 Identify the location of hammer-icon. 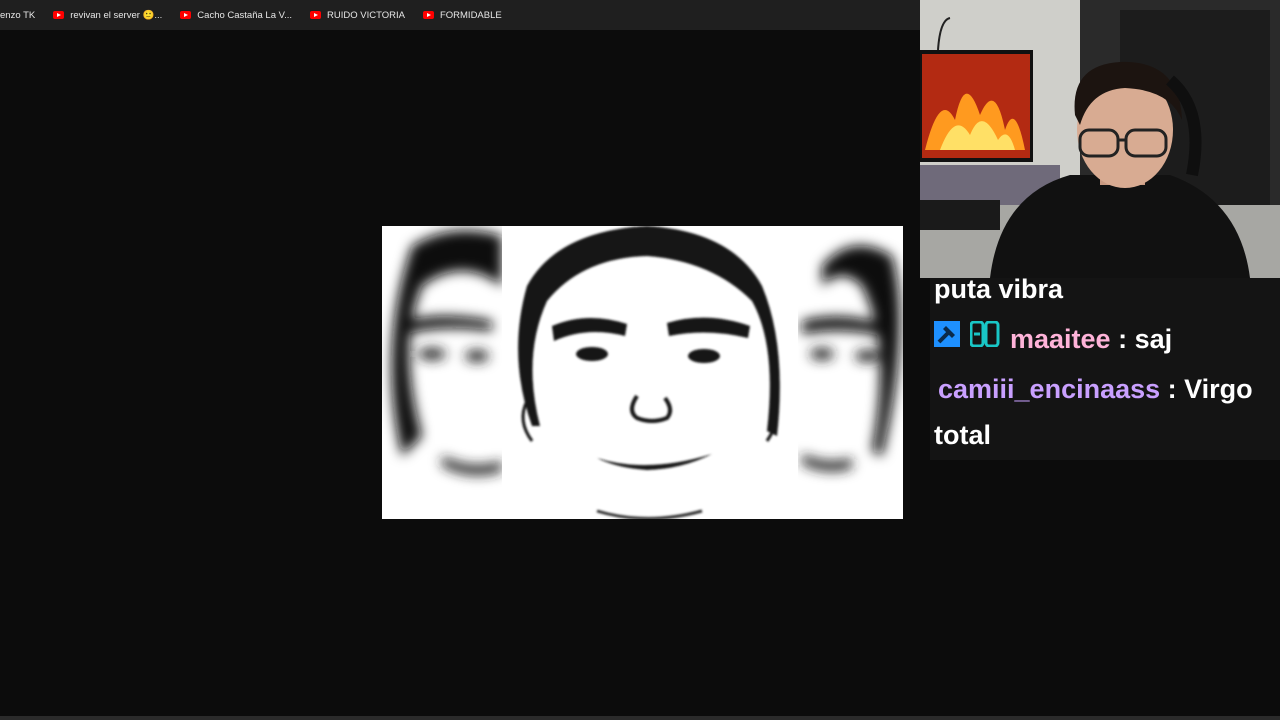
(947, 338).